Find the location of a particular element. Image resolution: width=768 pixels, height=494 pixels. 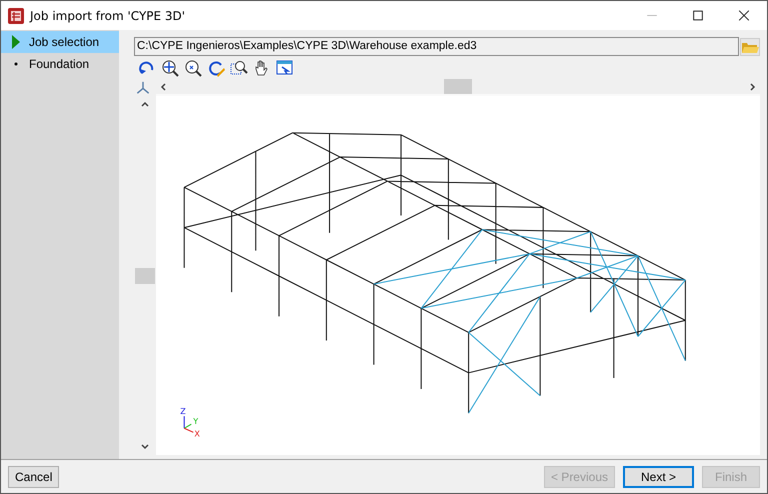

file-path-field: C:\CYPE Ingenieros\Examples\CYPE 3D\Warehouse example.ed3 is located at coordinates (436, 46).